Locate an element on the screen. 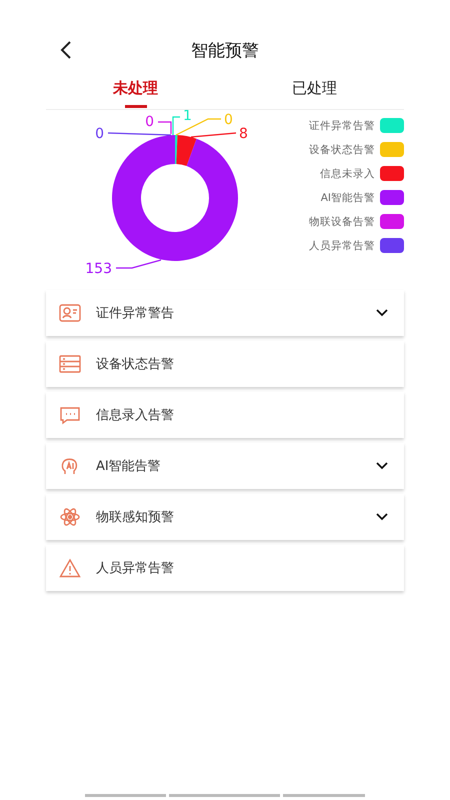 Image resolution: width=450 pixels, height=800 pixels. legend-label: 人员异常告警 is located at coordinates (342, 245).